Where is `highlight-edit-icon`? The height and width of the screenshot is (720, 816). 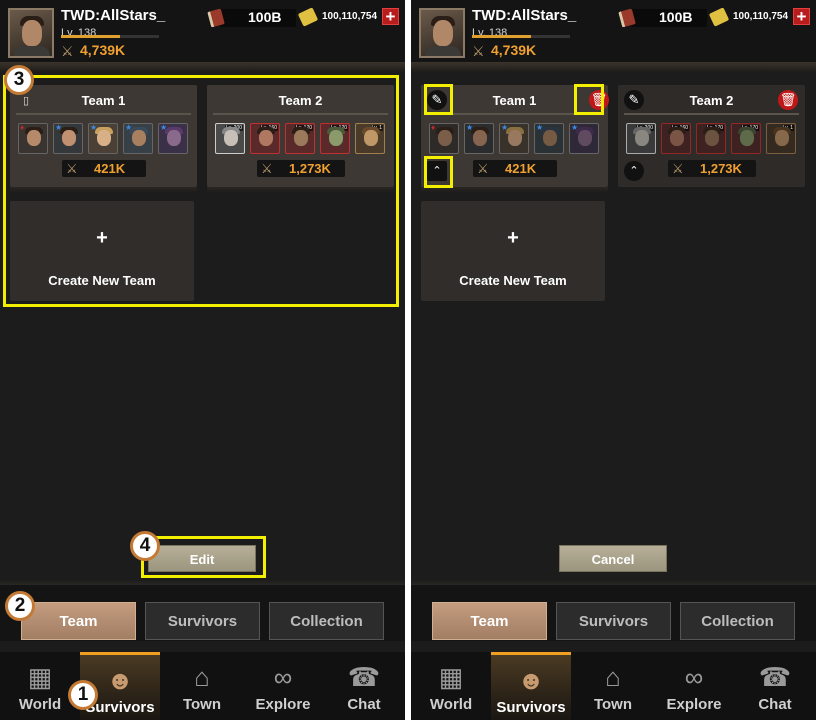
highlight-edit-icon is located at coordinates (438, 99).